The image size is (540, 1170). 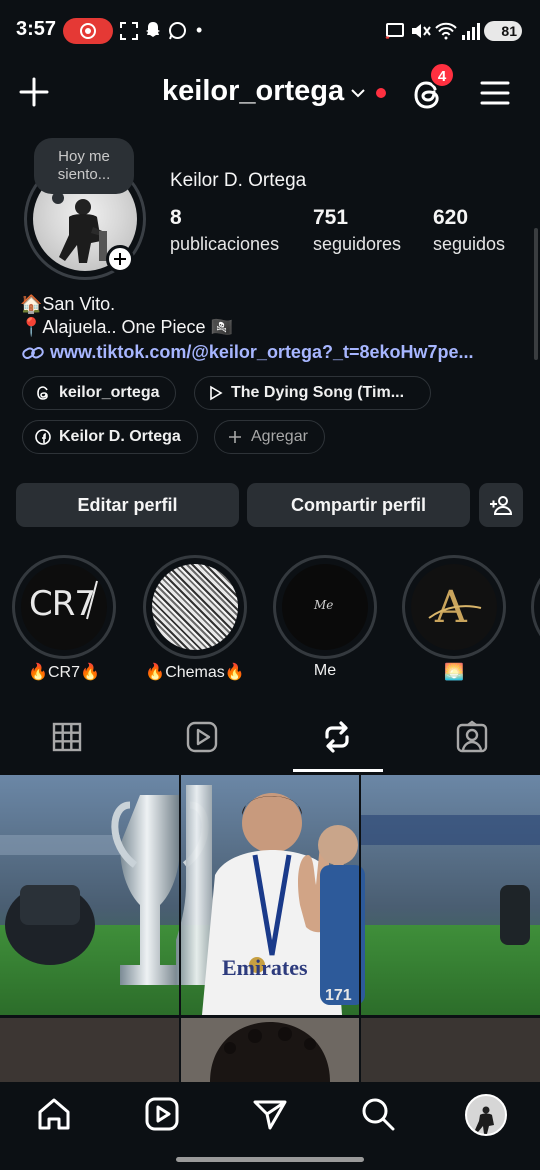 What do you see at coordinates (270, 31) in the screenshot?
I see `status-bar: 3:57 • 81` at bounding box center [270, 31].